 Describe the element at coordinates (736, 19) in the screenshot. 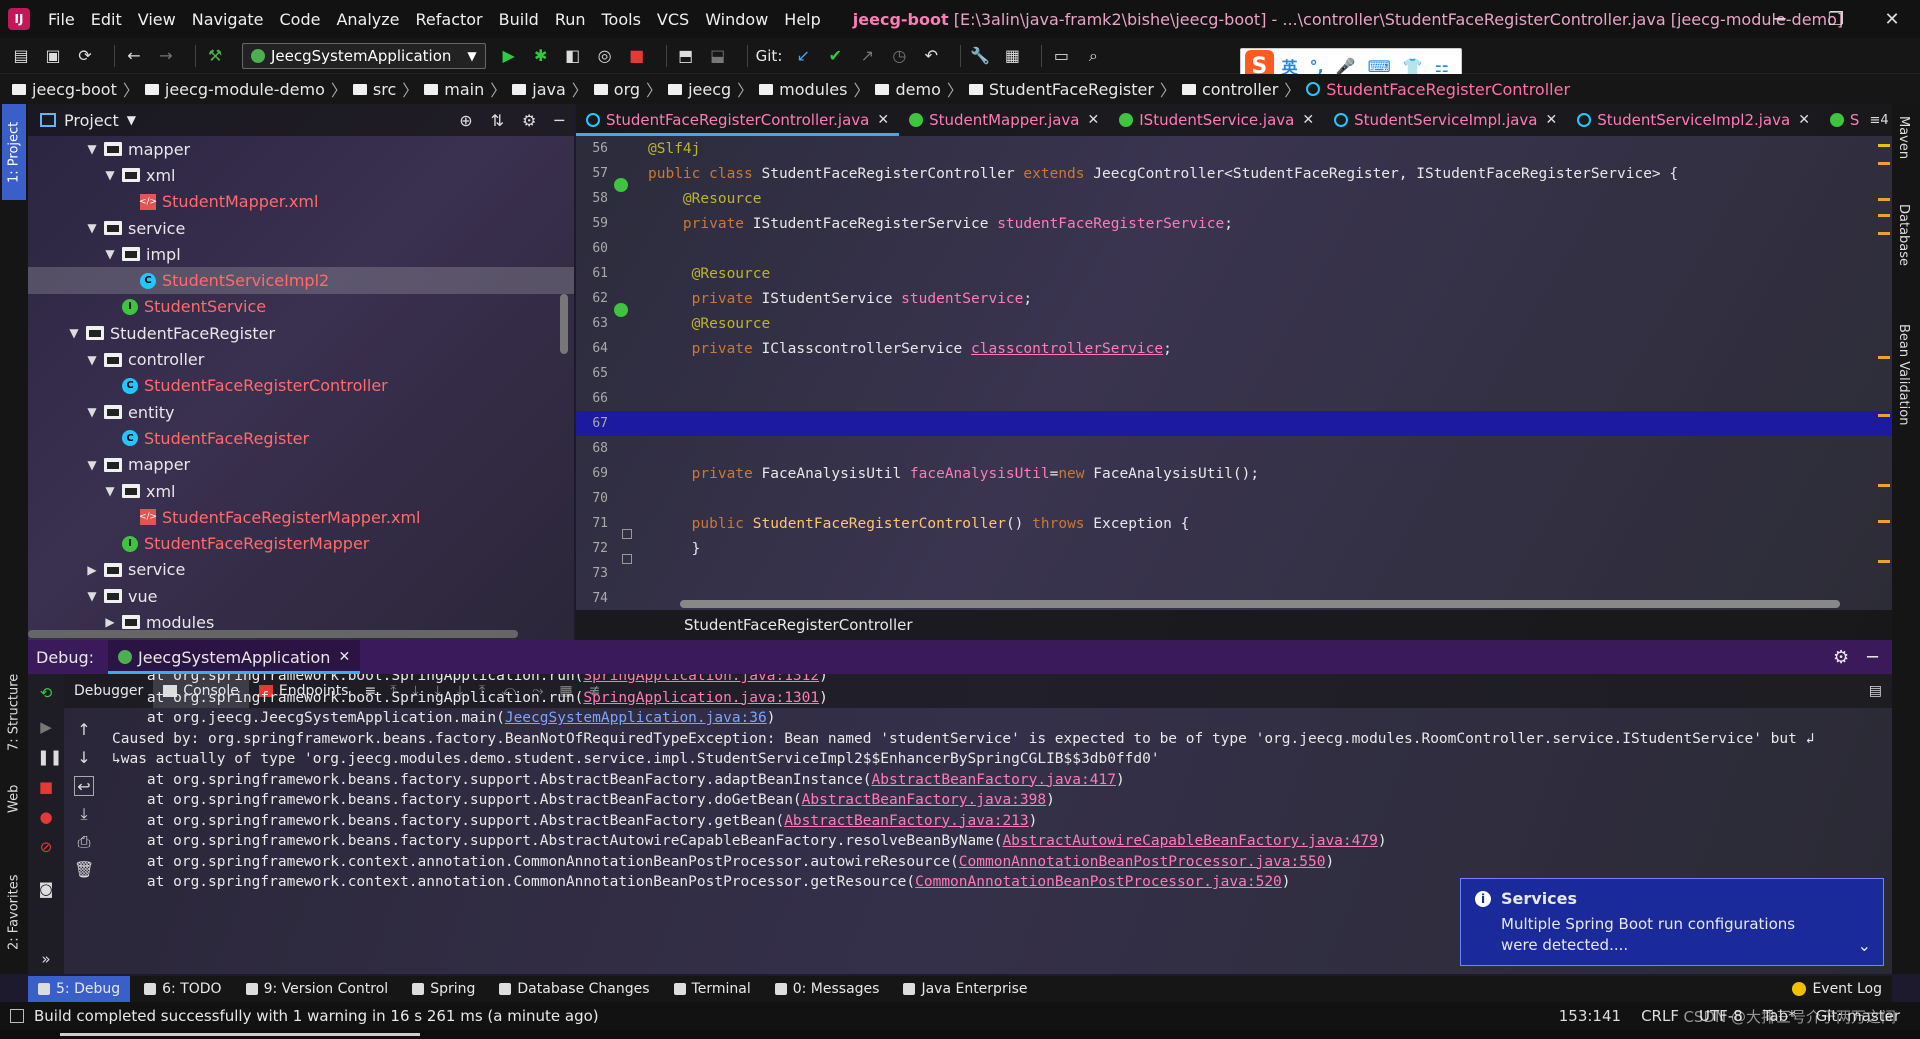

I see `menu-window: Window` at that location.